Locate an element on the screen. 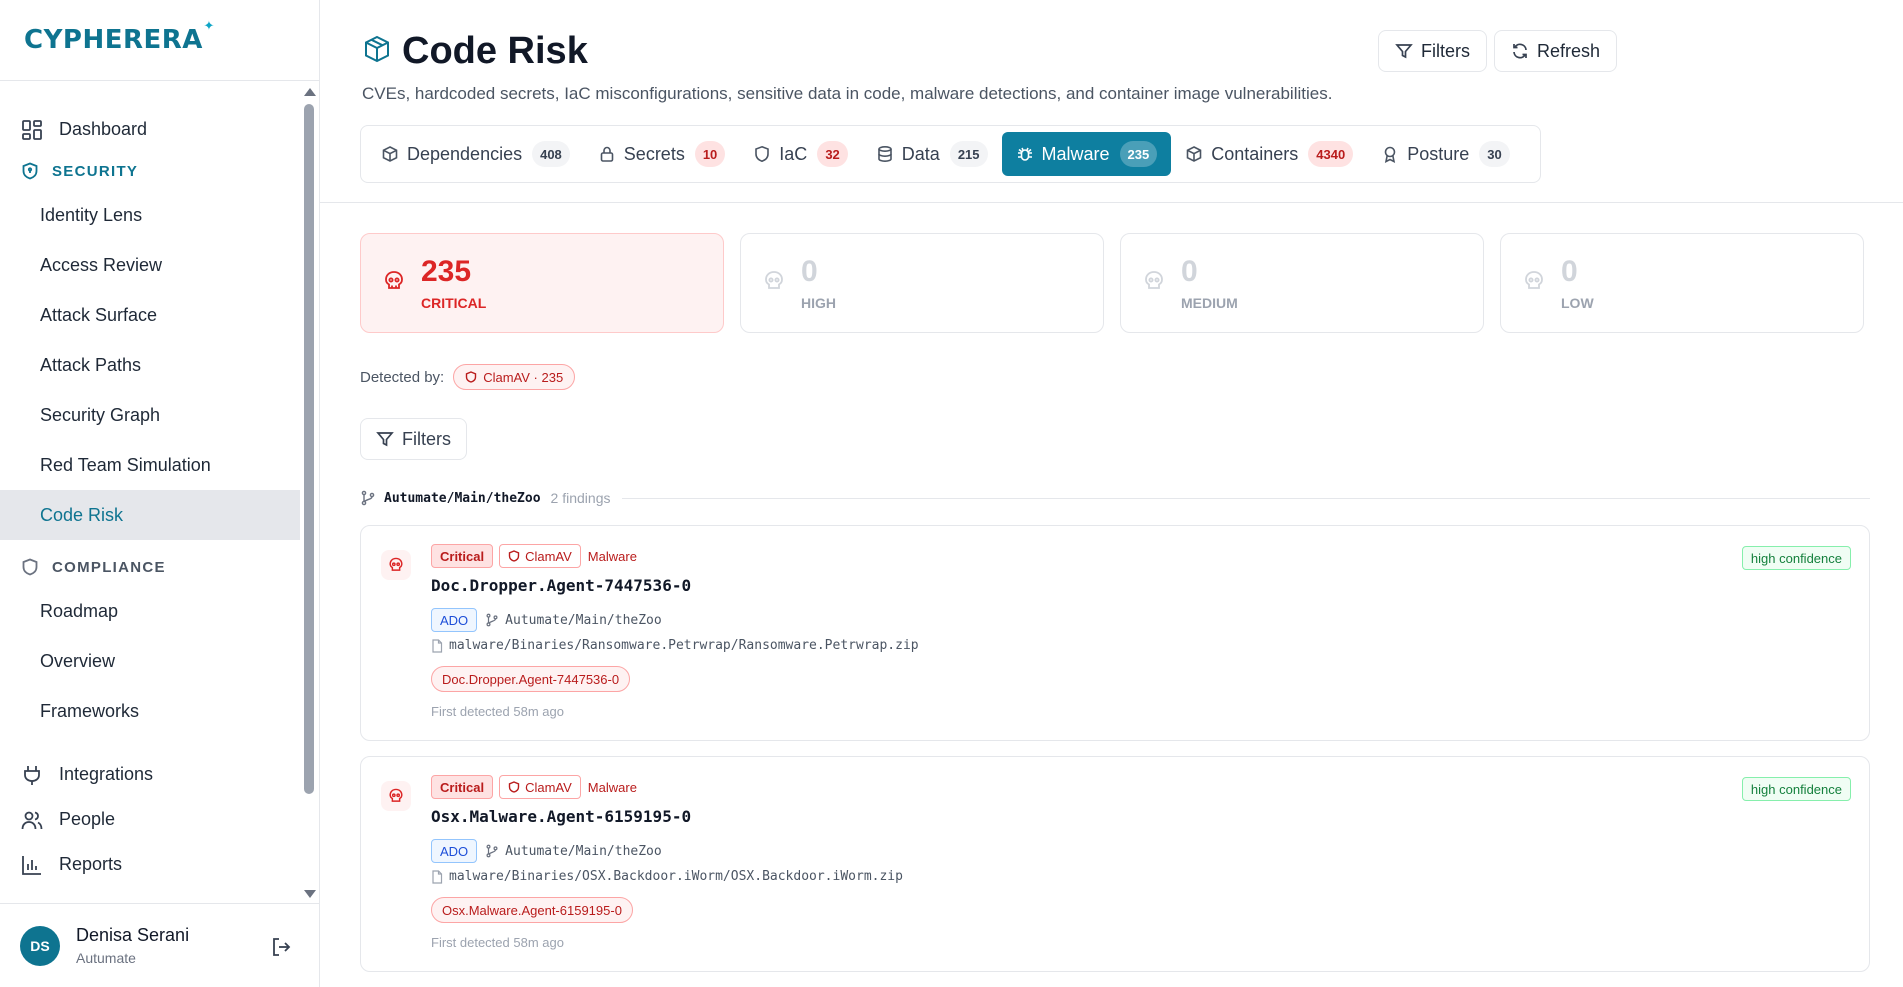 The width and height of the screenshot is (1903, 987). page-title: Code Risk is located at coordinates (495, 51).